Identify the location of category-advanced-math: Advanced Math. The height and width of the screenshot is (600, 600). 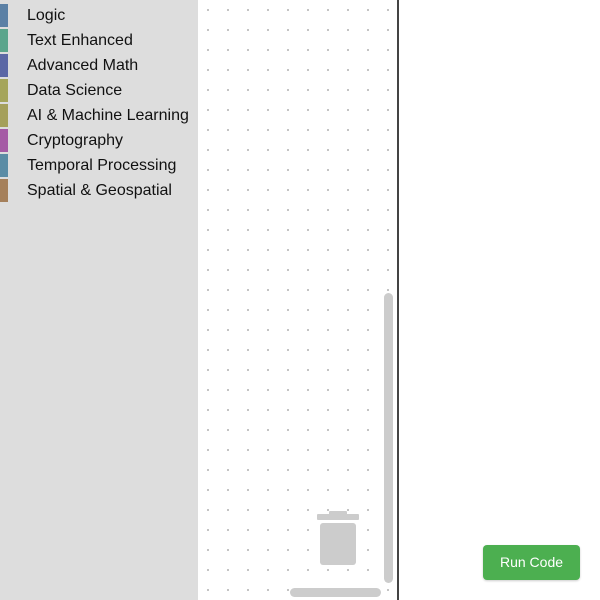
(99, 65).